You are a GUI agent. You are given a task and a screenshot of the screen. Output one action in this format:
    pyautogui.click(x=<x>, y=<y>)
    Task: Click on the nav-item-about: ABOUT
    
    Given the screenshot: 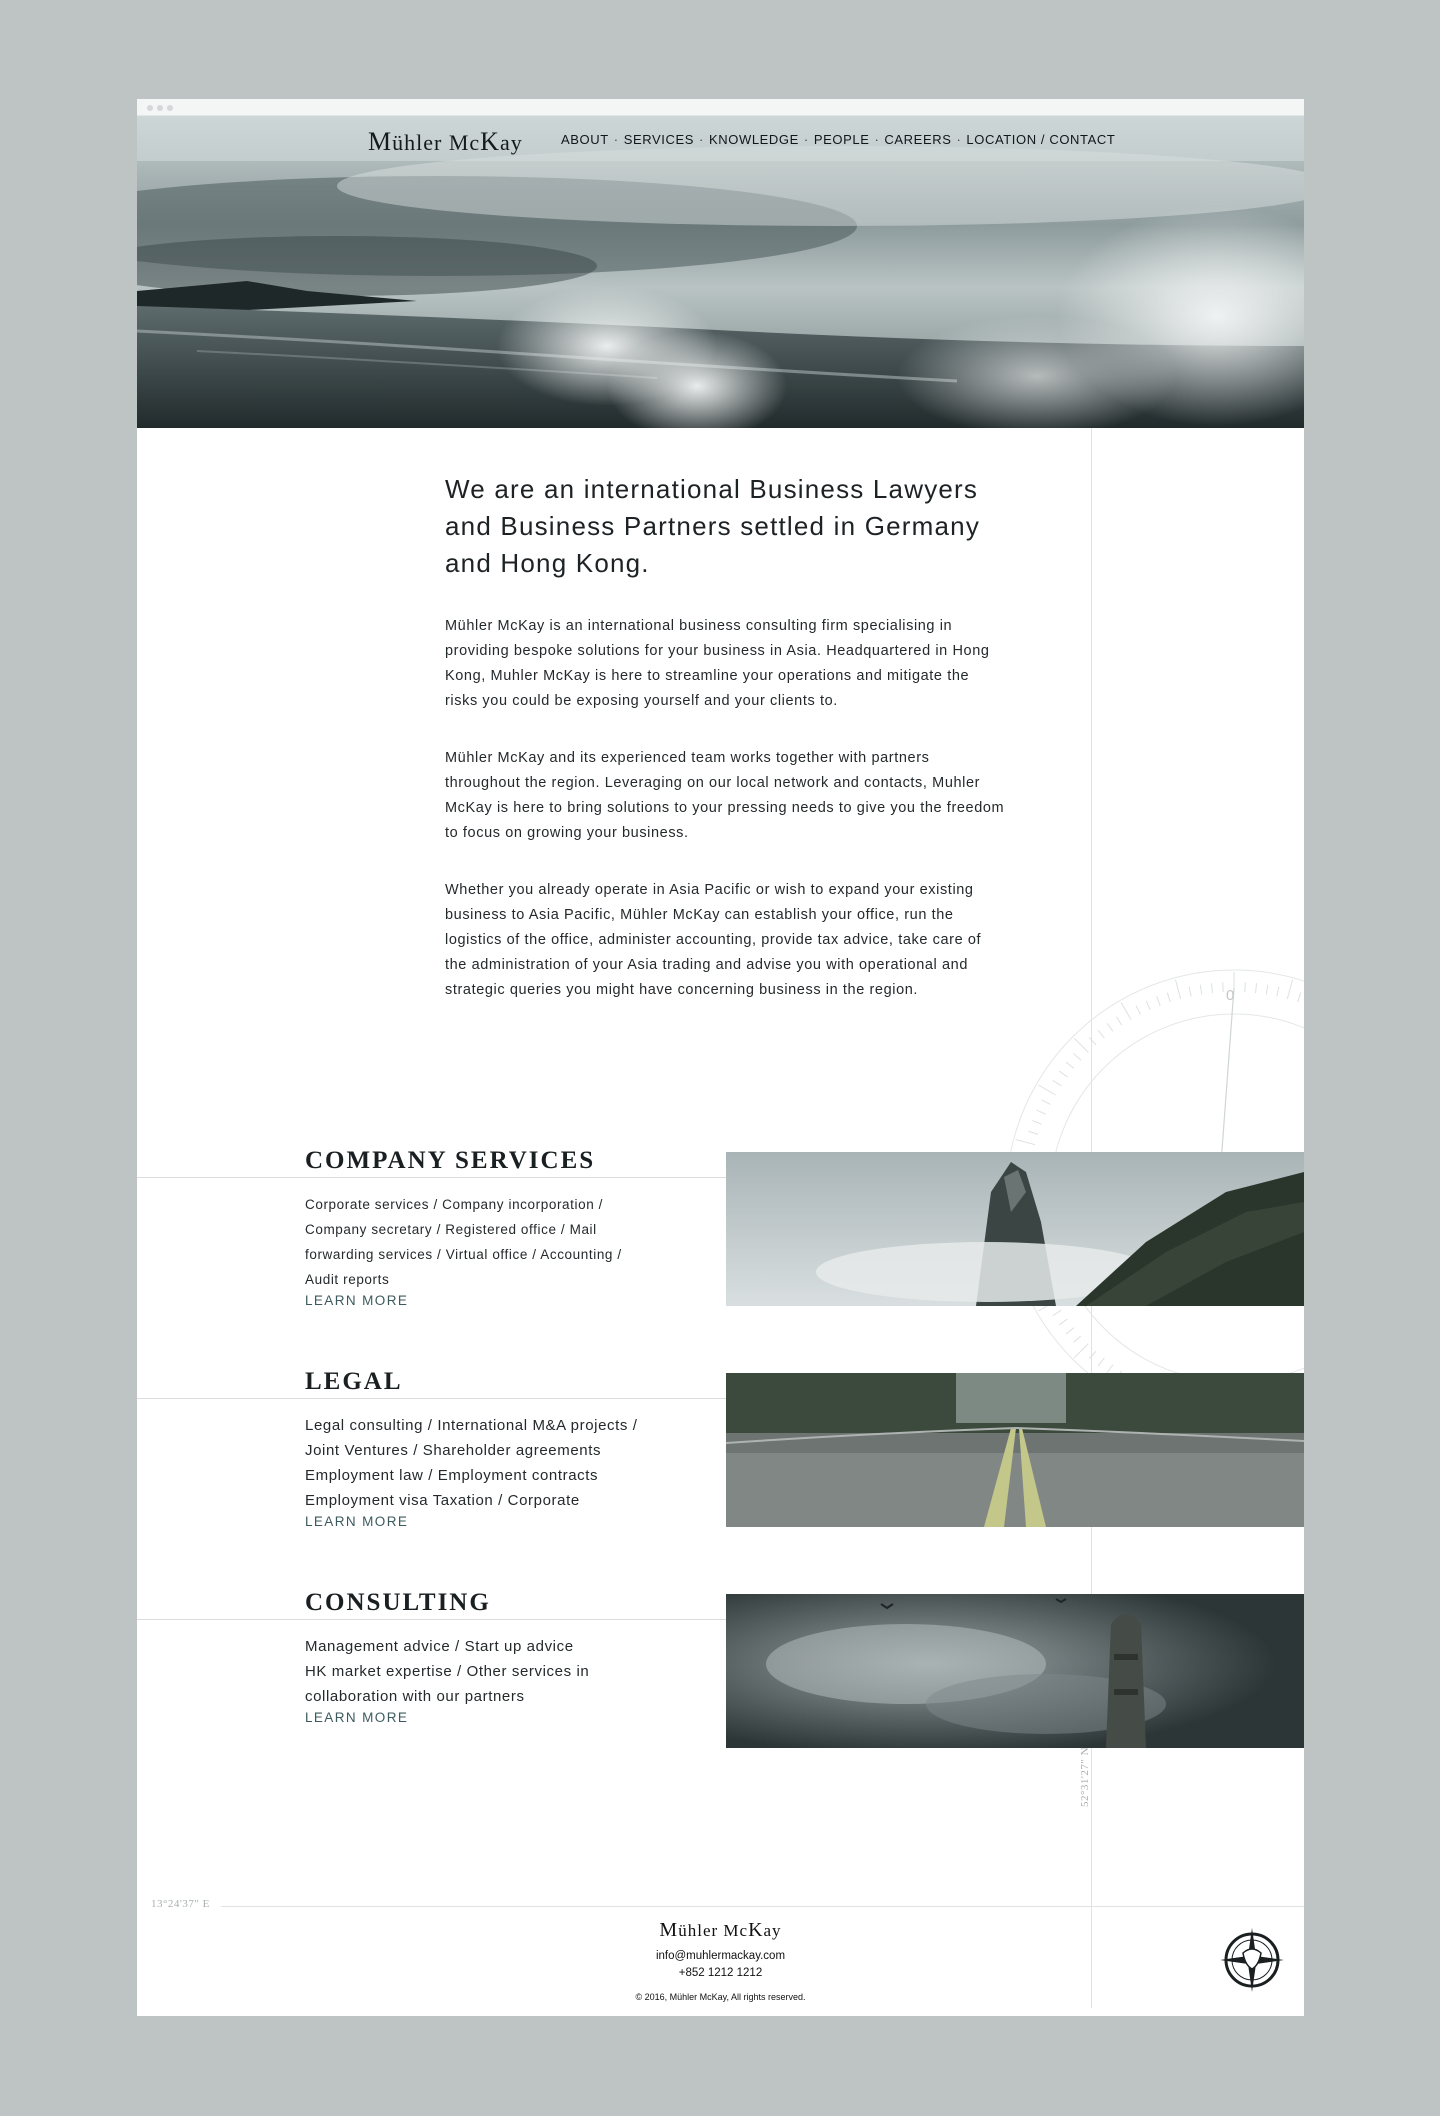 What is the action you would take?
    pyautogui.click(x=585, y=139)
    